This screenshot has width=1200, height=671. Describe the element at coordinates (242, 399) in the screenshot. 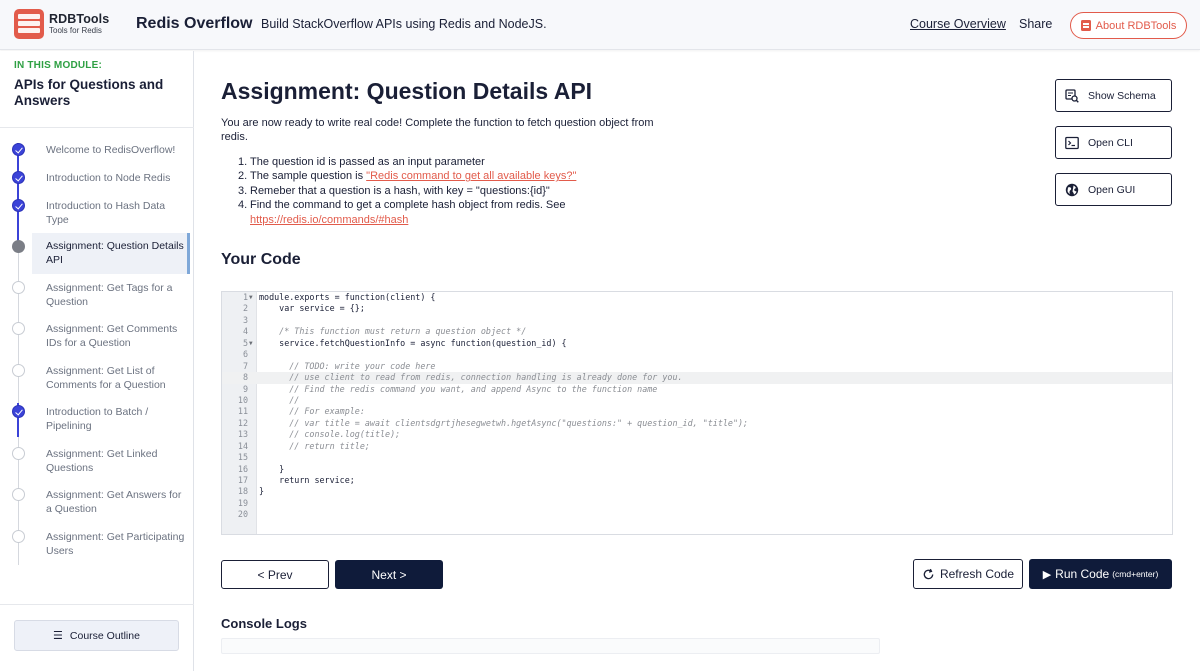

I see `line-number: 10` at that location.